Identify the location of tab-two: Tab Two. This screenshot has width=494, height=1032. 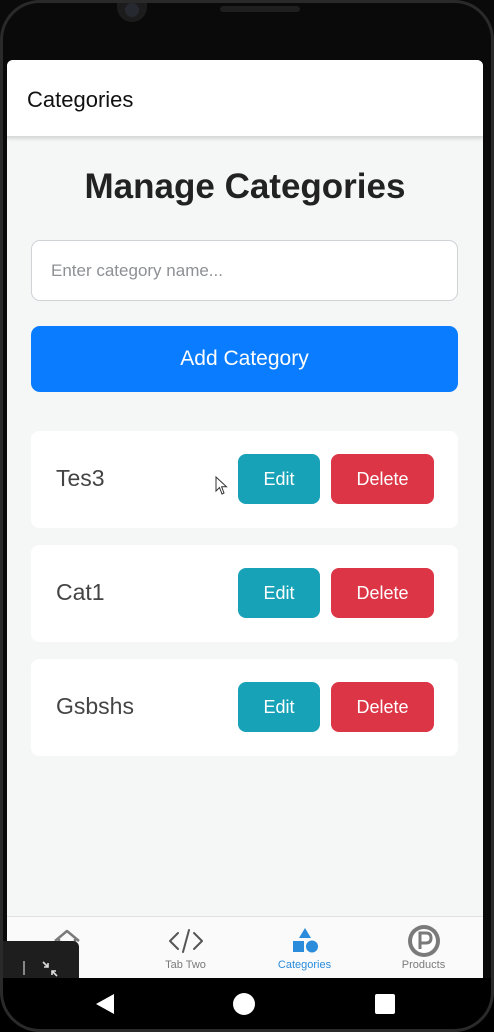
(185, 947).